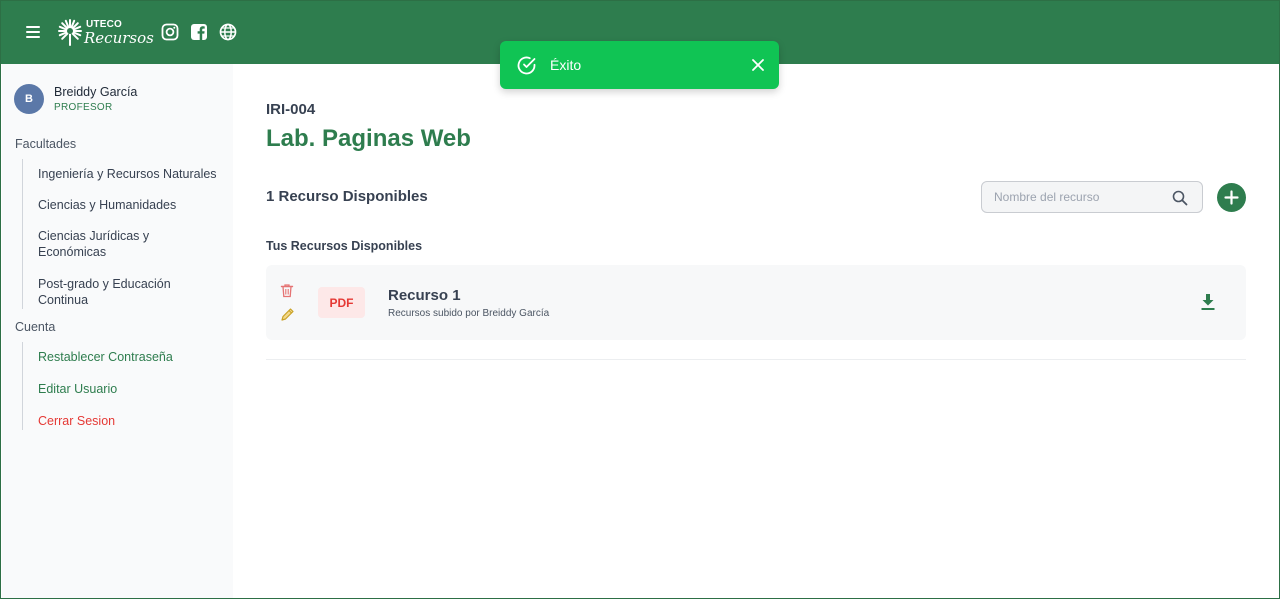 Image resolution: width=1280 pixels, height=599 pixels. What do you see at coordinates (287, 314) in the screenshot?
I see `pencil-edit-icon` at bounding box center [287, 314].